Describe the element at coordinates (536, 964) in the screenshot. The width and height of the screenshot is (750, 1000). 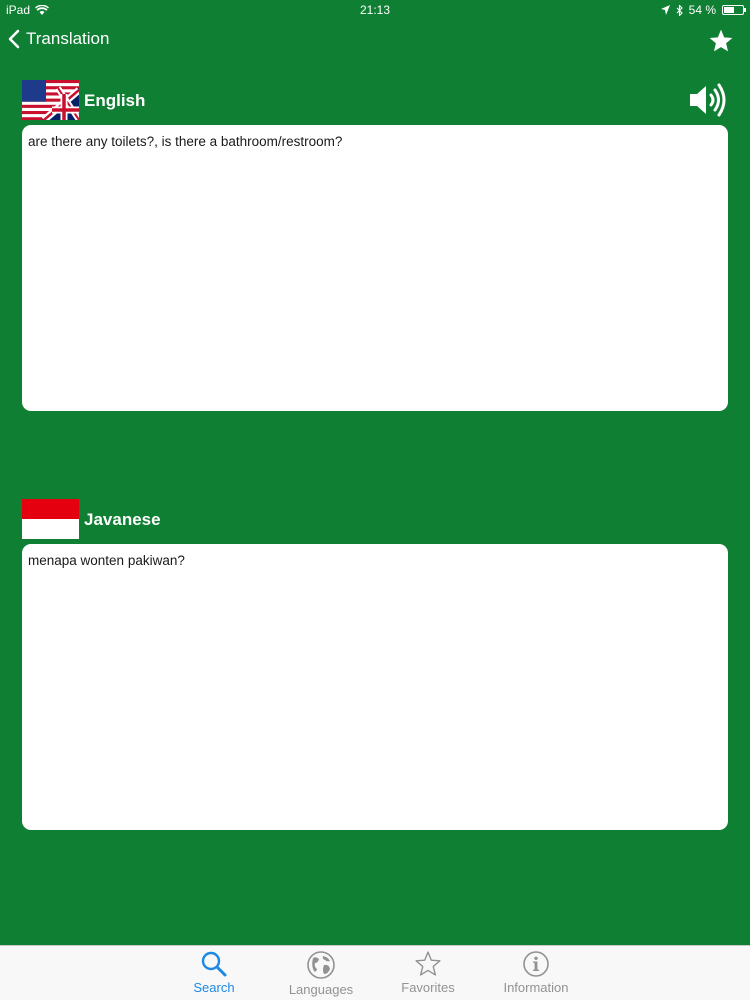
I see `info-icon` at that location.